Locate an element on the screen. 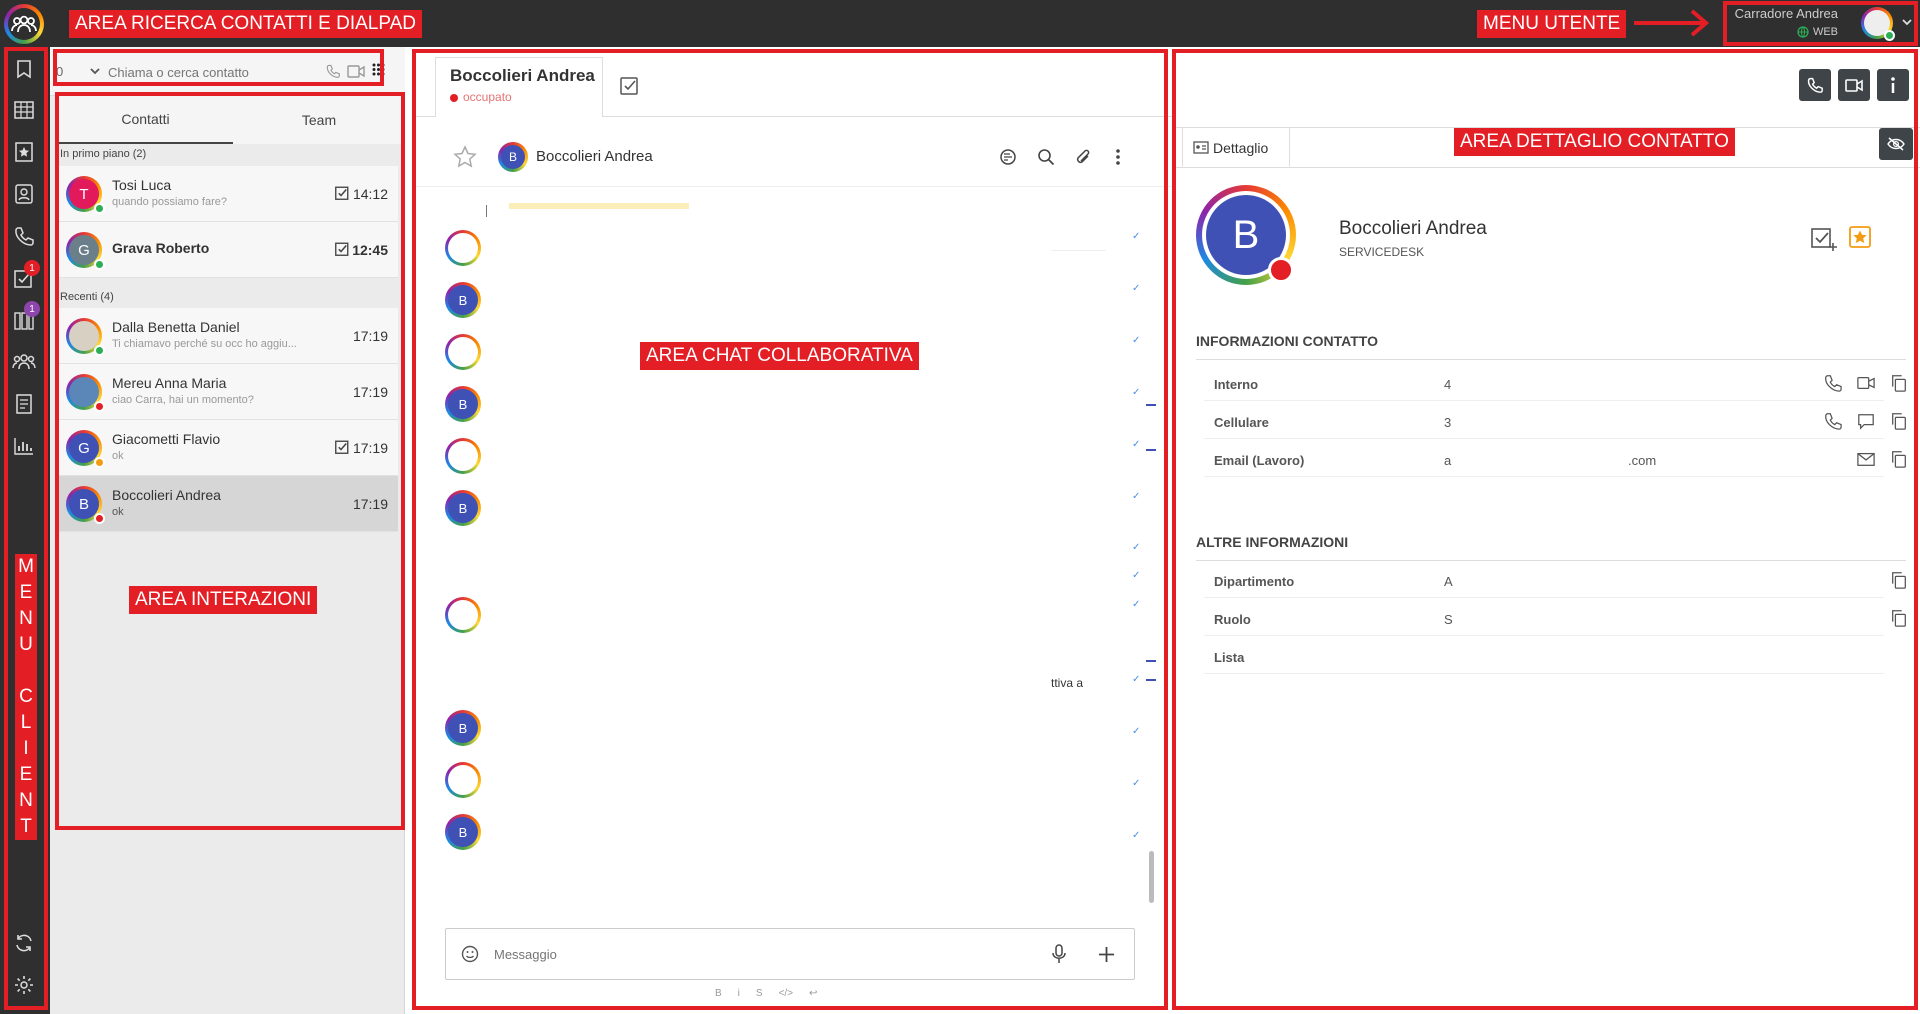 The image size is (1920, 1014). search-input is located at coordinates (233, 72).